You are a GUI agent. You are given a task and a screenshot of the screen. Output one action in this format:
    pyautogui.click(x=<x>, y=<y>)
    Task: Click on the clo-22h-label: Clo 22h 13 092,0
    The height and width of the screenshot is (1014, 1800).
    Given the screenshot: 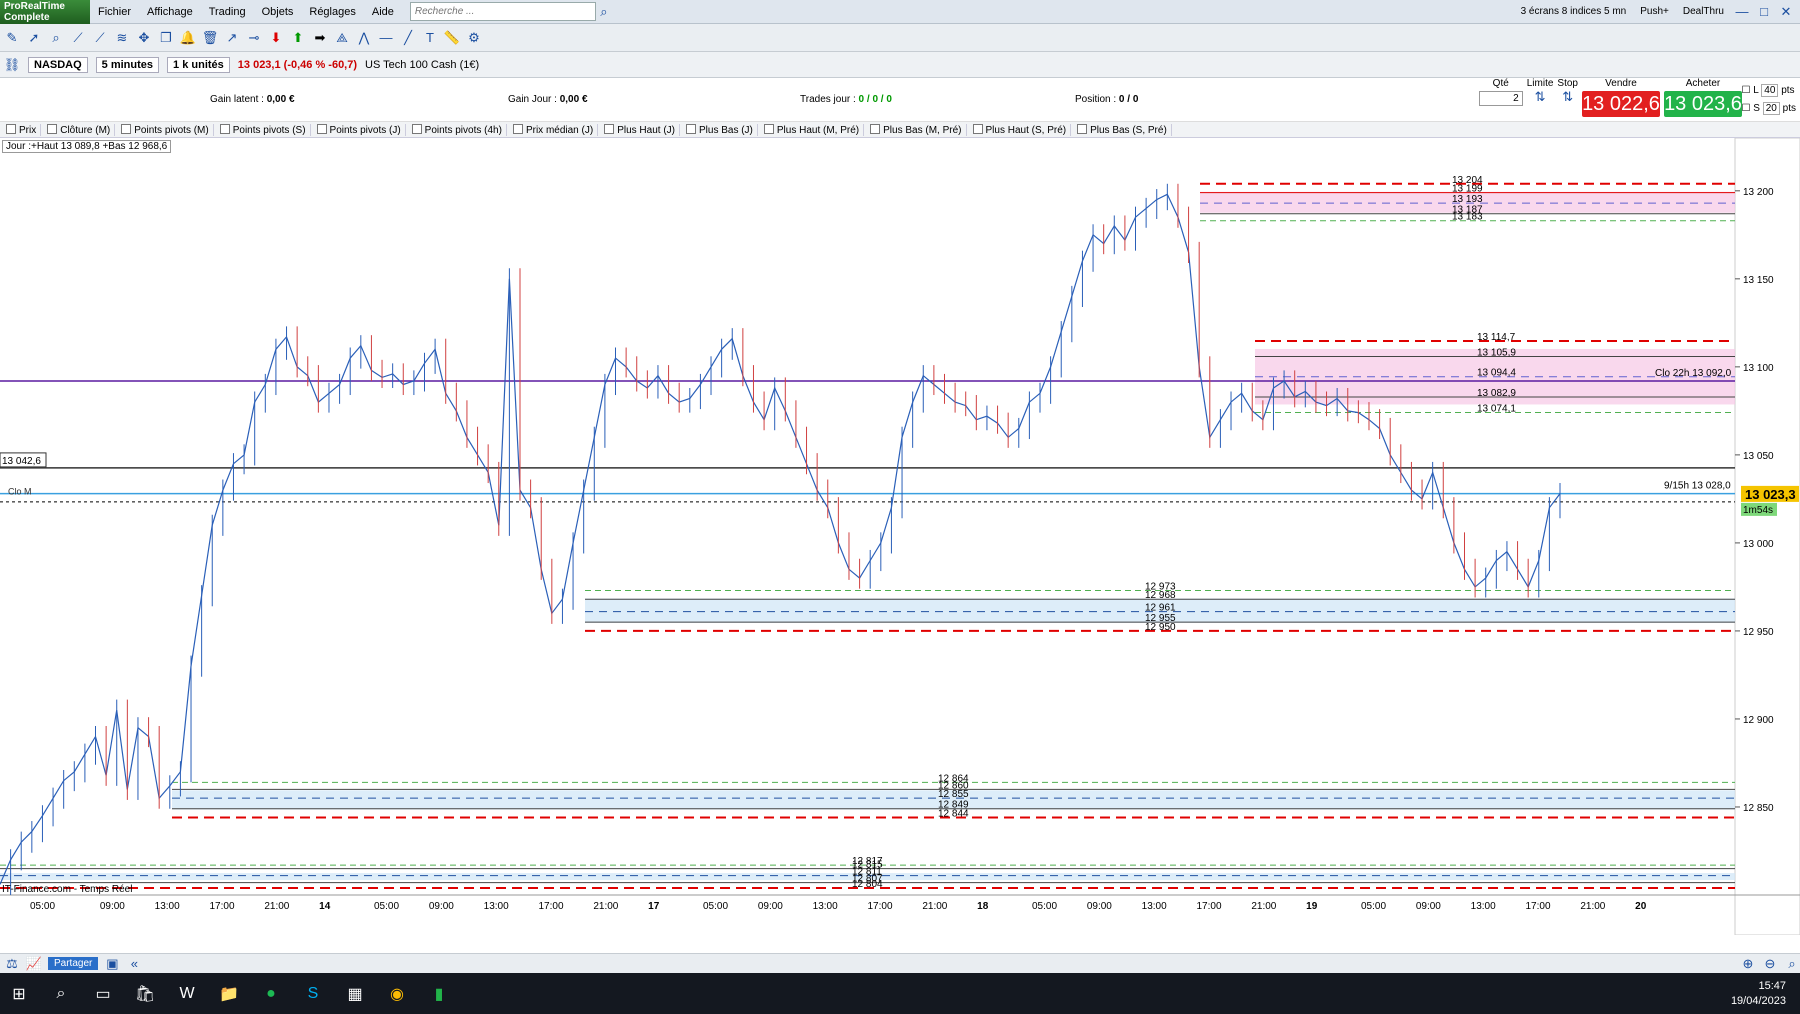 What is the action you would take?
    pyautogui.click(x=1693, y=373)
    